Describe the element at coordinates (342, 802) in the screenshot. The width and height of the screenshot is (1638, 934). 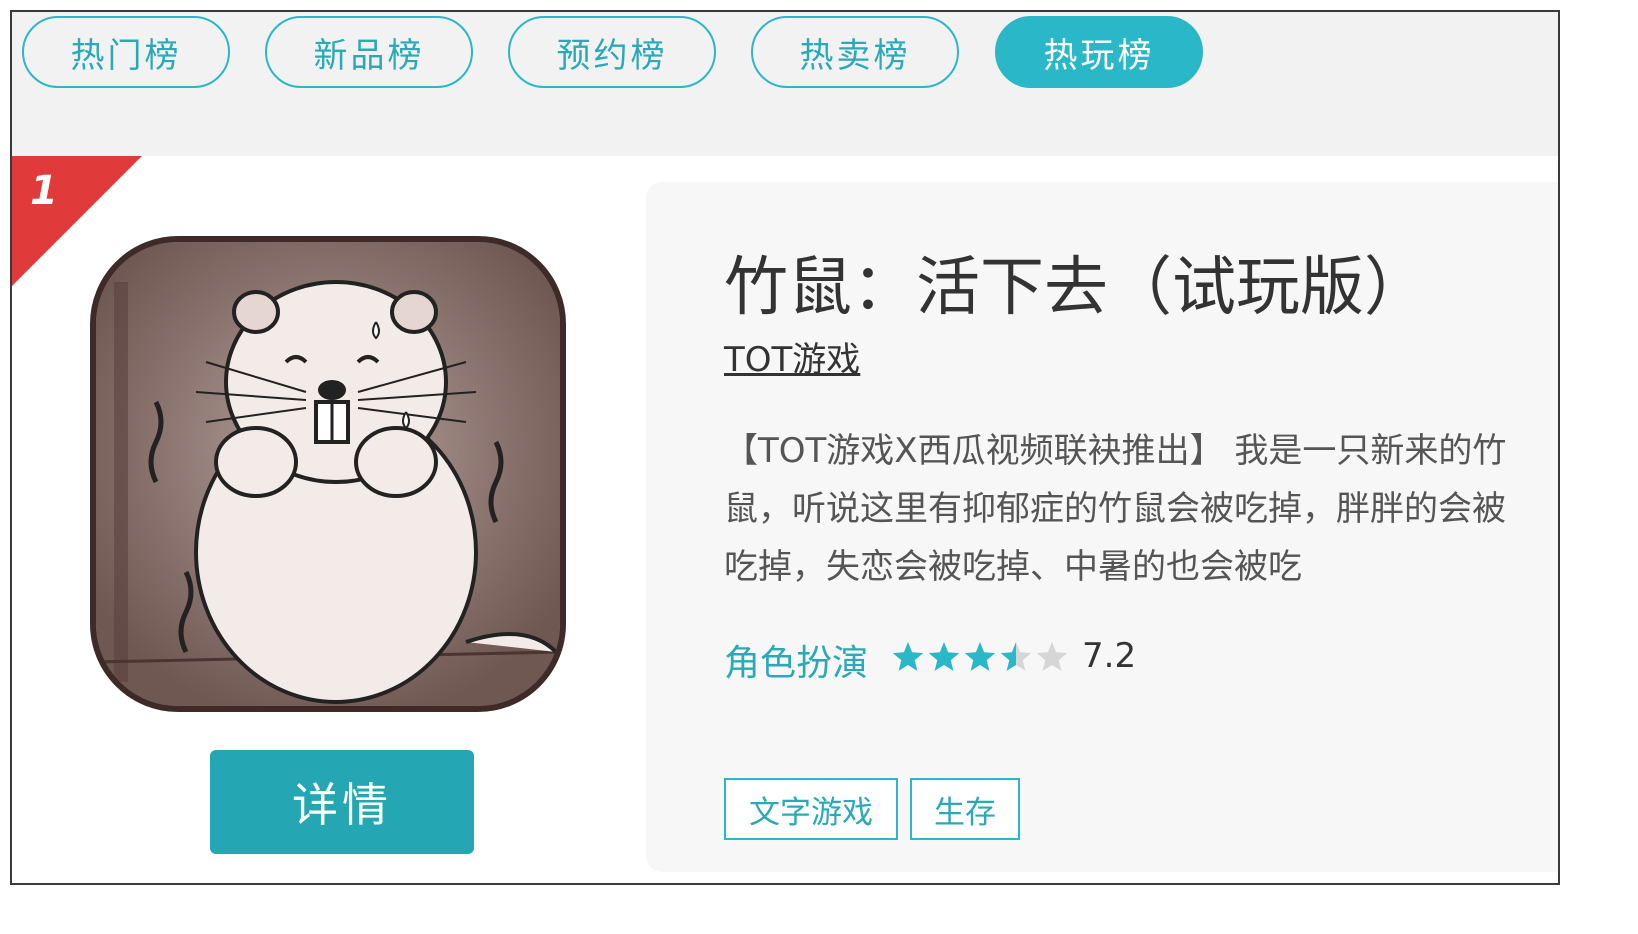
I see `detail-button: 详情` at that location.